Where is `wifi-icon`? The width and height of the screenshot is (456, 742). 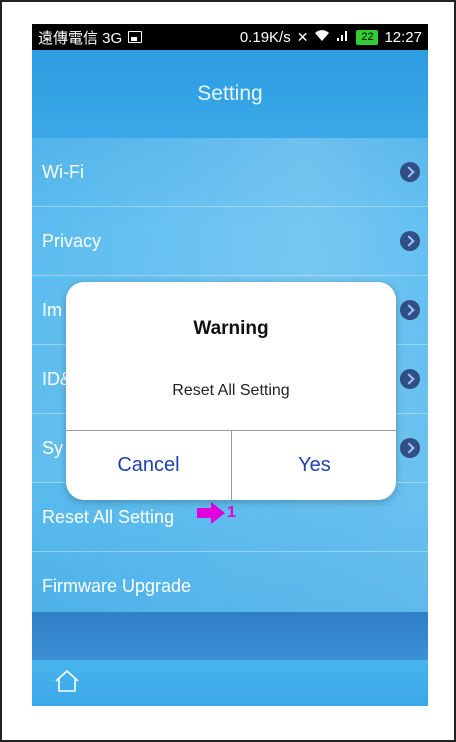
wifi-icon is located at coordinates (322, 37).